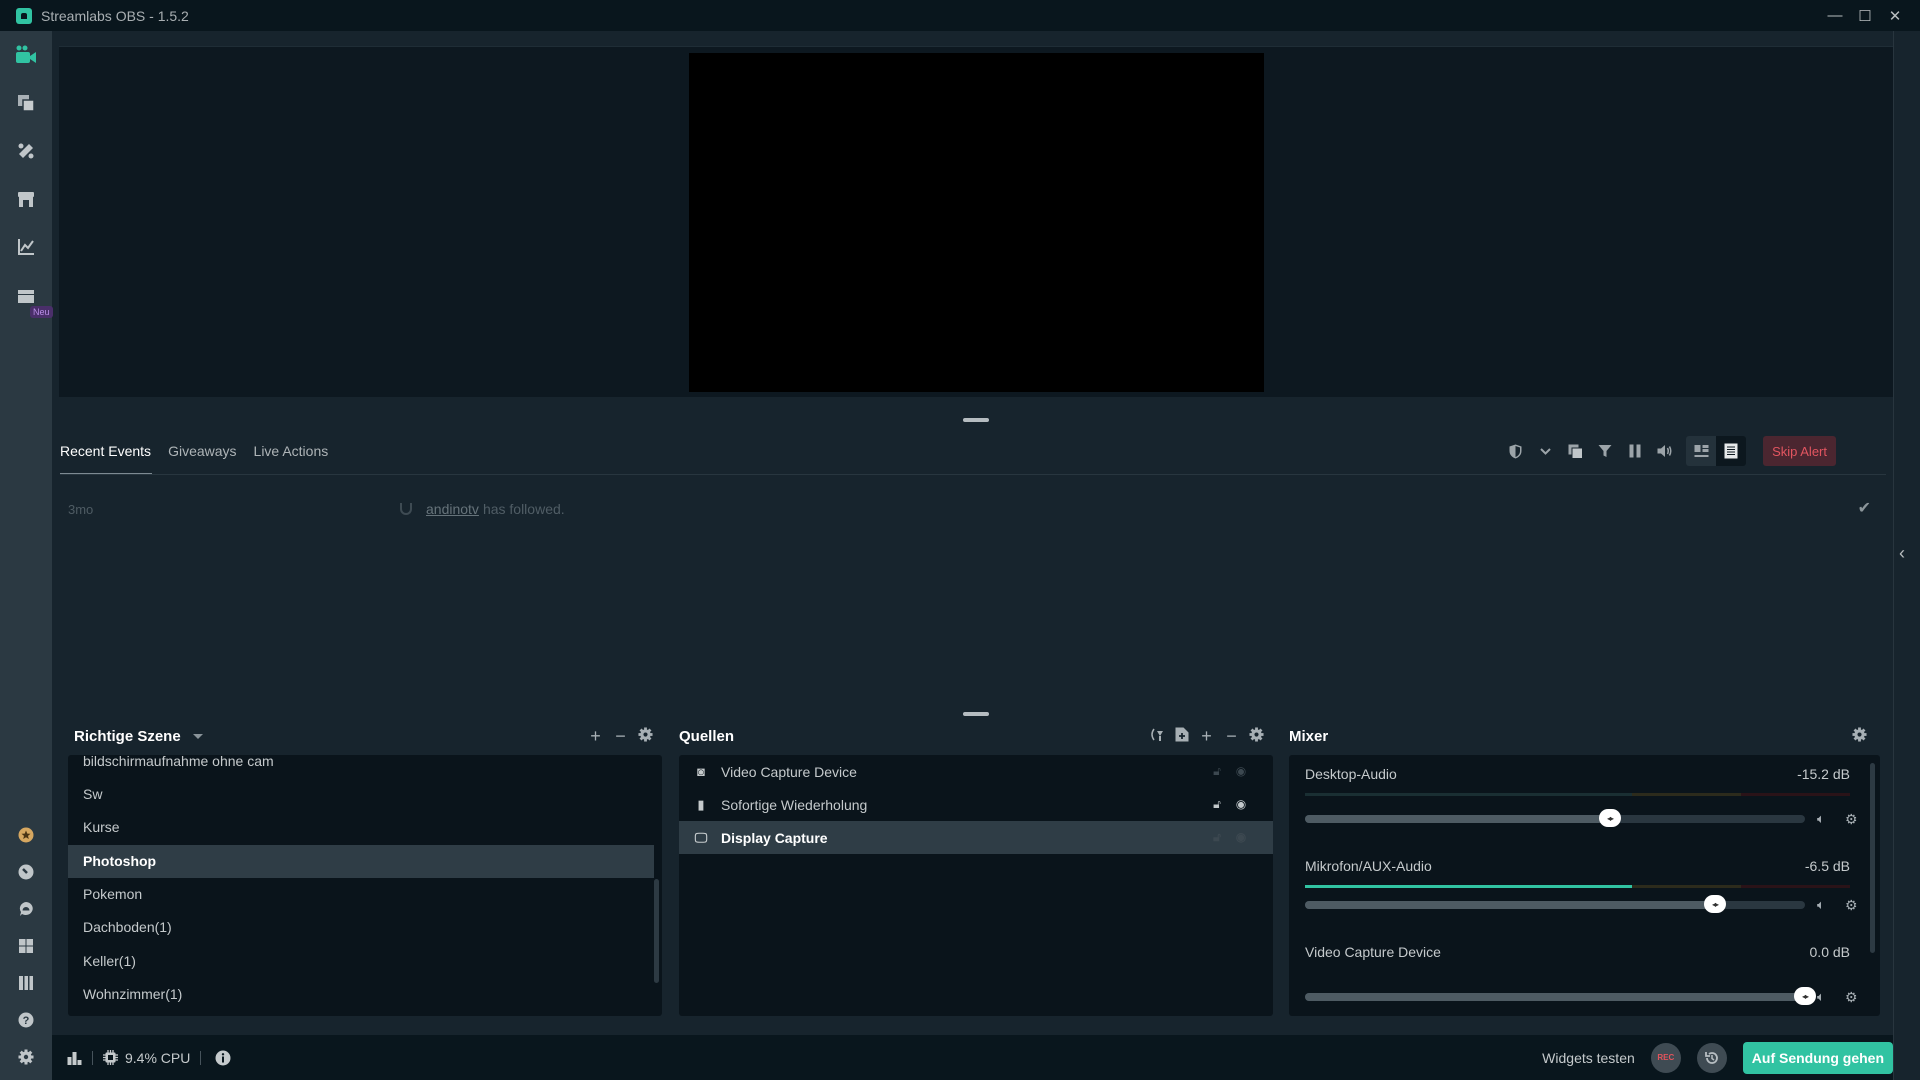 Image resolution: width=1920 pixels, height=1080 pixels. I want to click on pause-button, so click(1635, 451).